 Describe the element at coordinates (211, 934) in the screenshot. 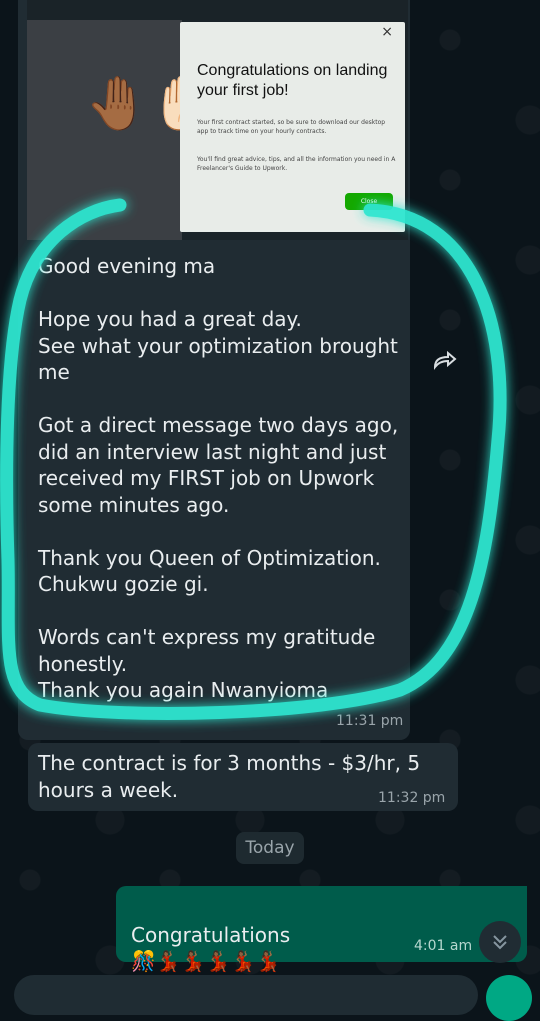

I see `message-text: Congratulations` at that location.